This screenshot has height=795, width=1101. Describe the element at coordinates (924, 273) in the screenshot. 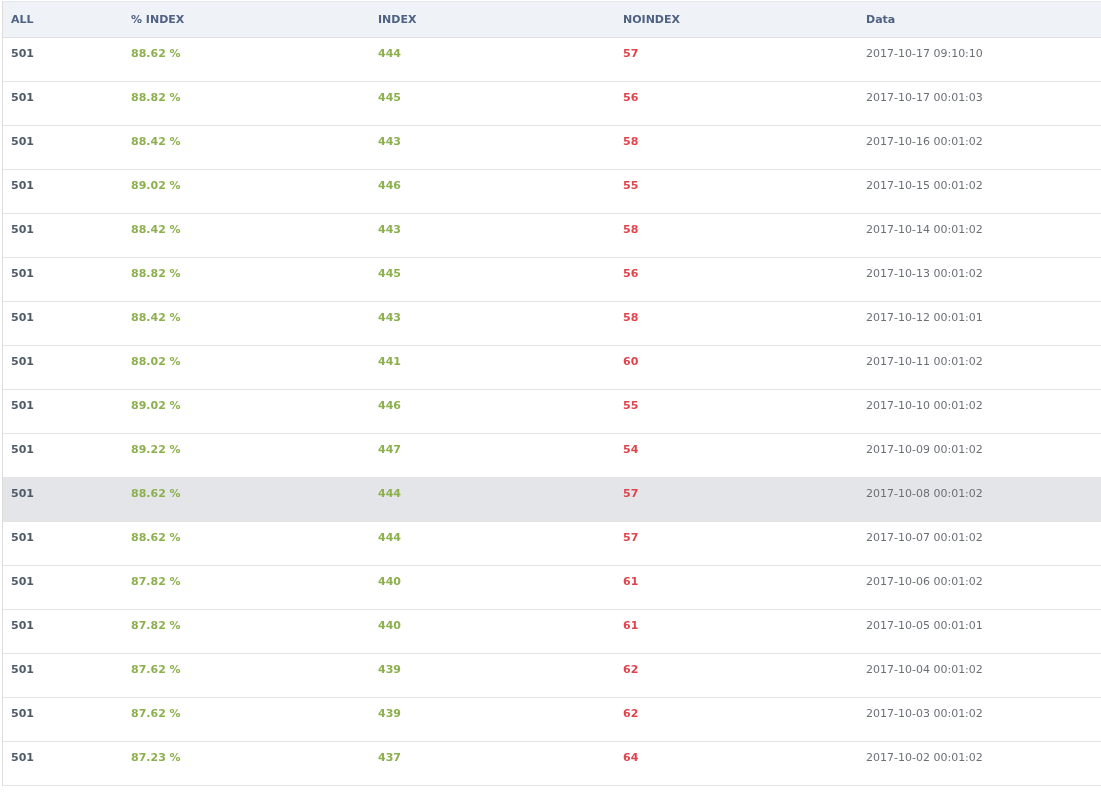

I see `table-cell: 2017-10-13 00:01:02` at that location.